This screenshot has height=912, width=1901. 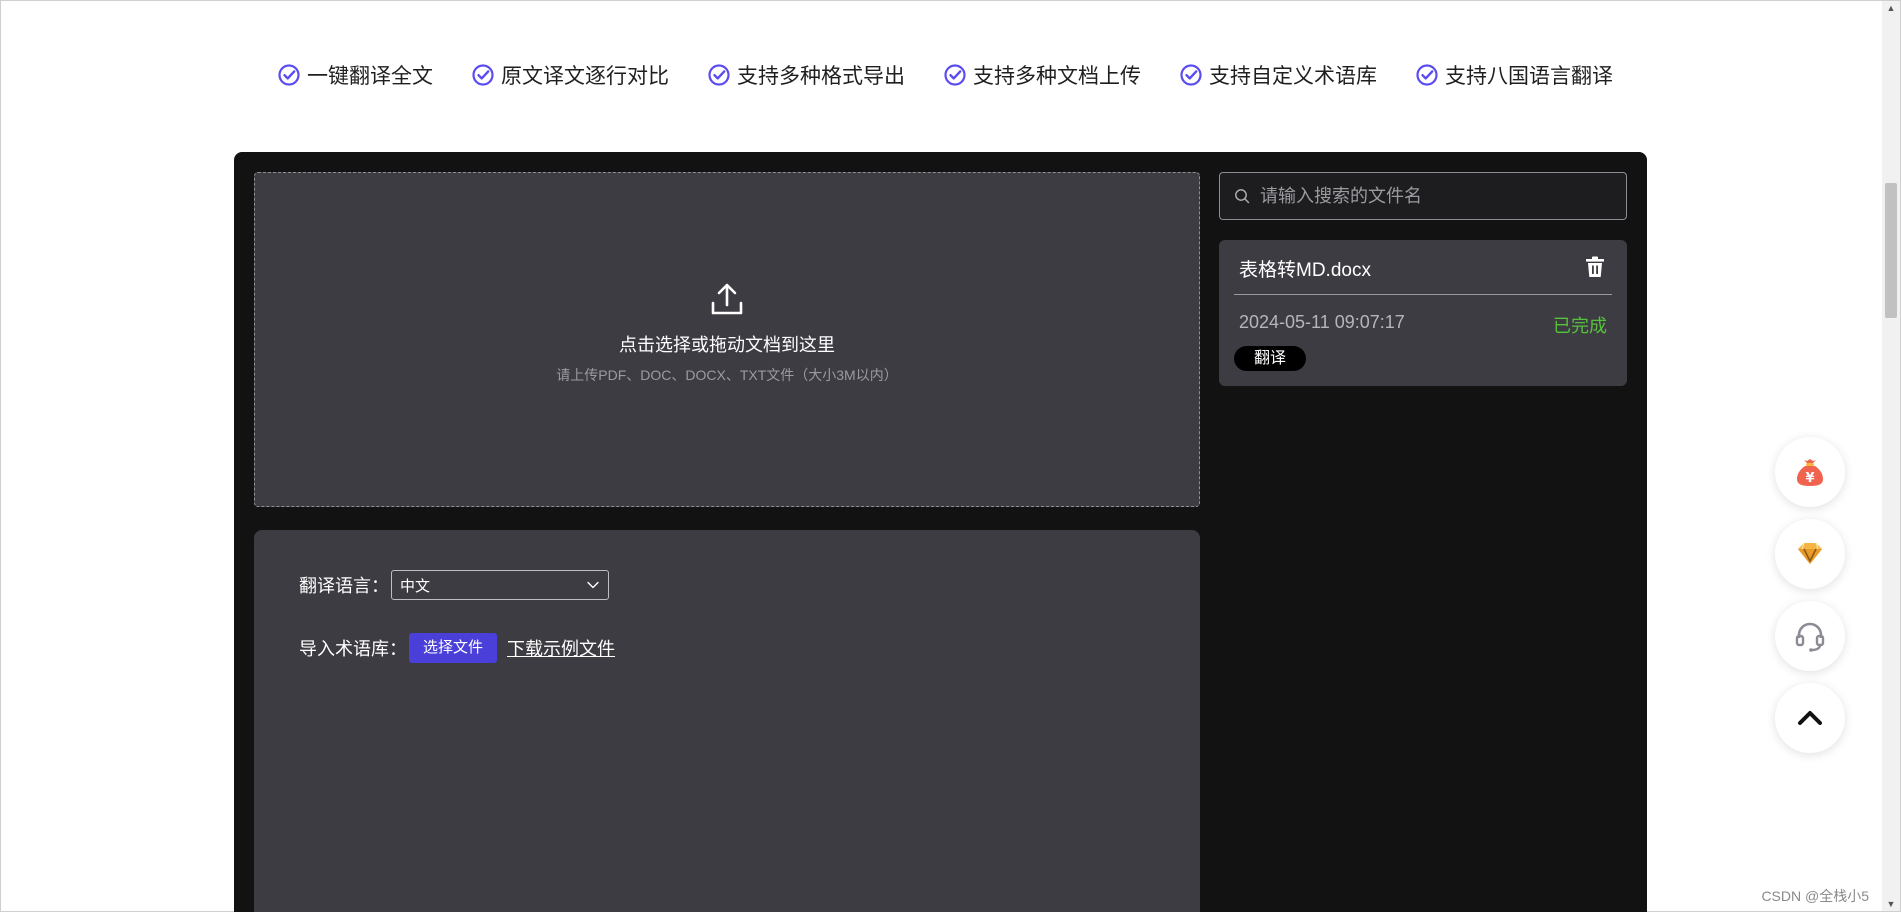 I want to click on feature-label: 支持多种文档上传, so click(x=1057, y=76).